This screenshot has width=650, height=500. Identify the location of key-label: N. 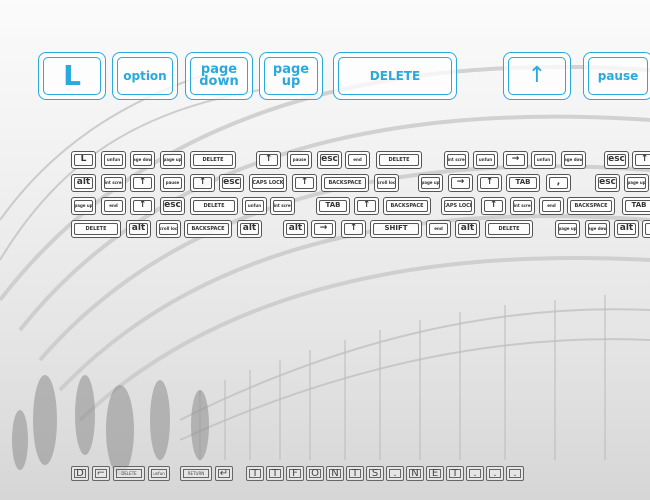
(415, 473).